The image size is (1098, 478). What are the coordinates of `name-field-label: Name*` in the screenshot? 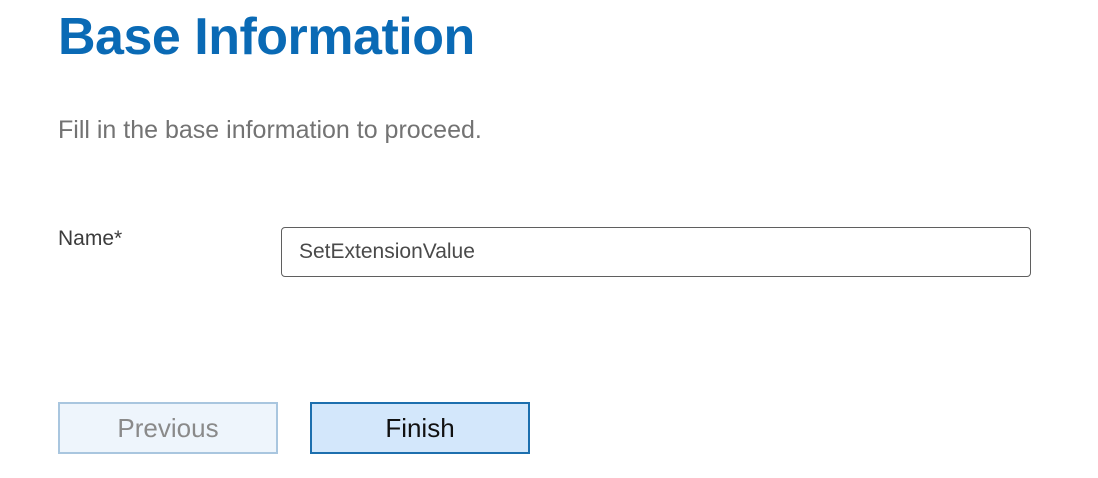 It's located at (90, 238).